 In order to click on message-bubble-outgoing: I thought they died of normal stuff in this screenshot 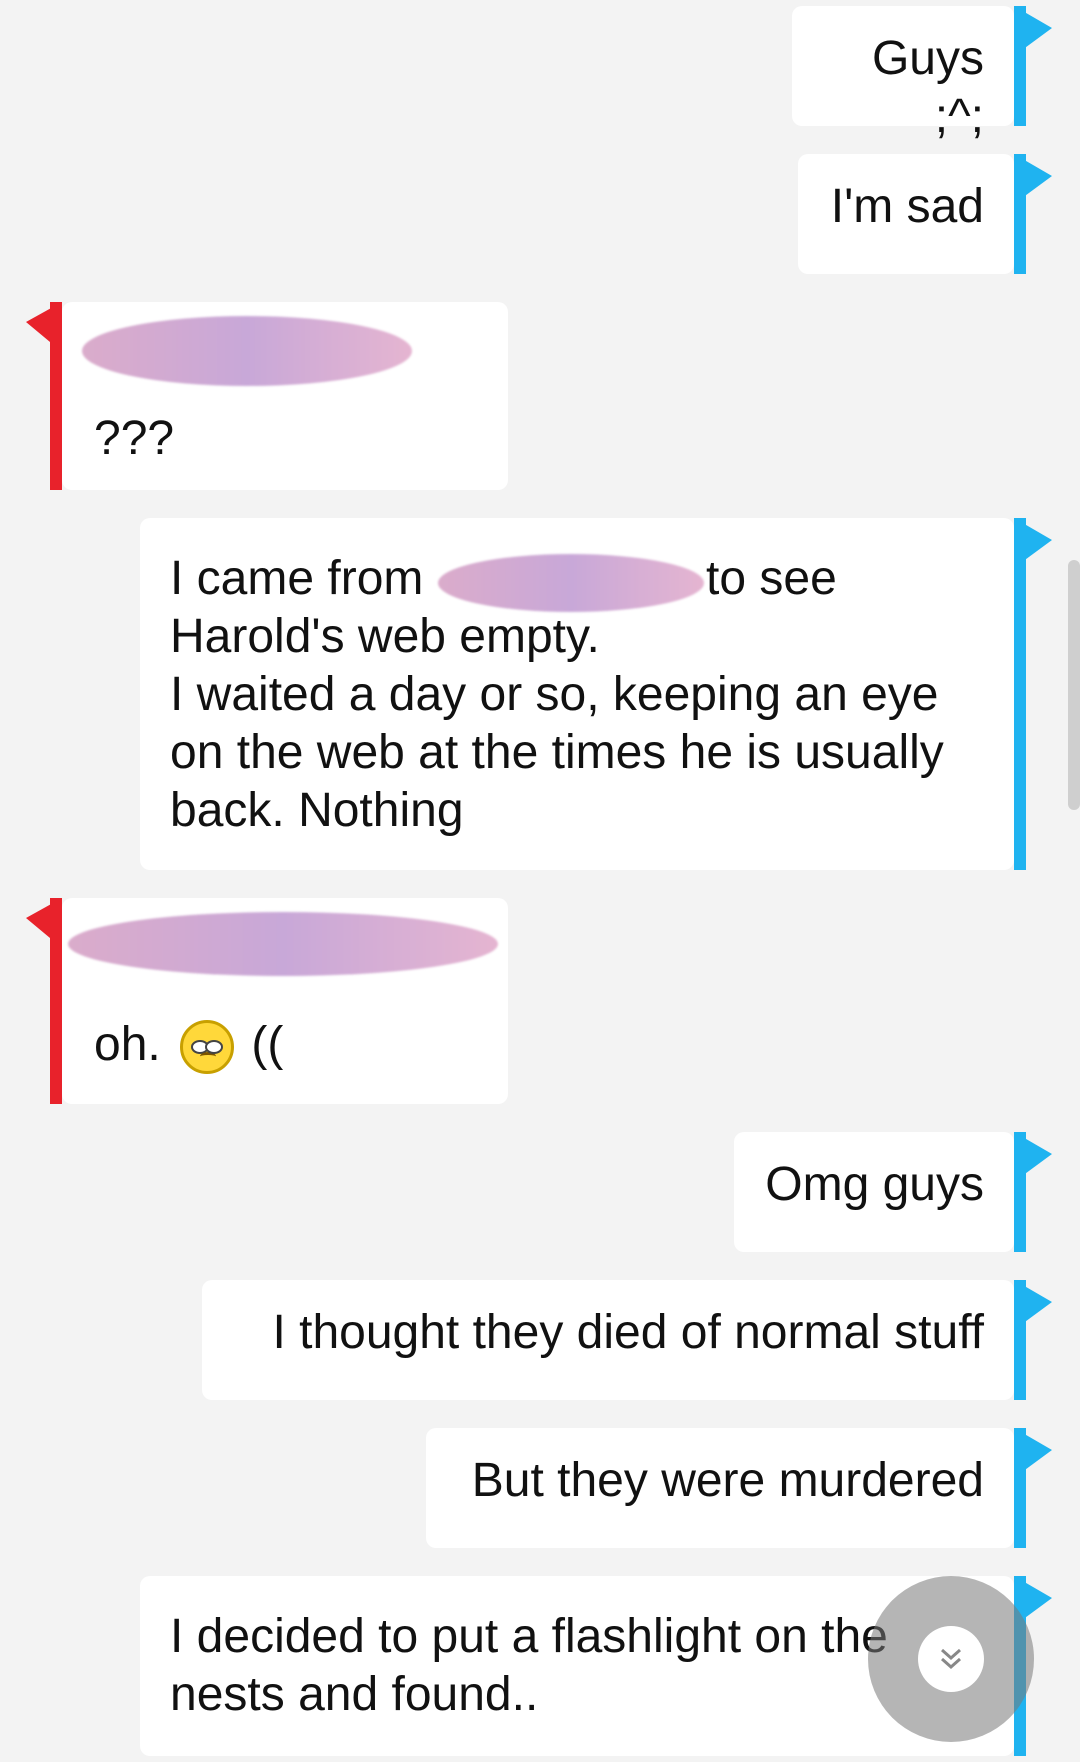, I will do `click(608, 1340)`.